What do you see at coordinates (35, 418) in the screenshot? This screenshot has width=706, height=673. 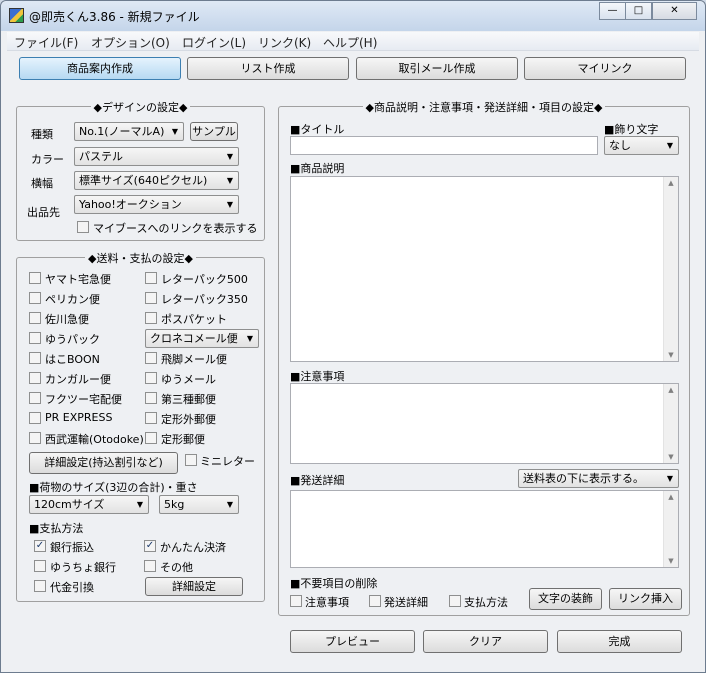 I see `ship-prexpress-checkbox` at bounding box center [35, 418].